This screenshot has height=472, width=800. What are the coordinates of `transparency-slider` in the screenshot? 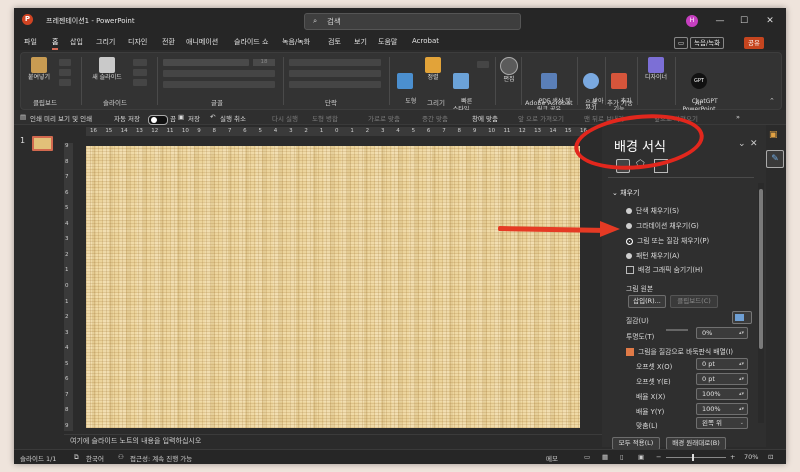 It's located at (677, 330).